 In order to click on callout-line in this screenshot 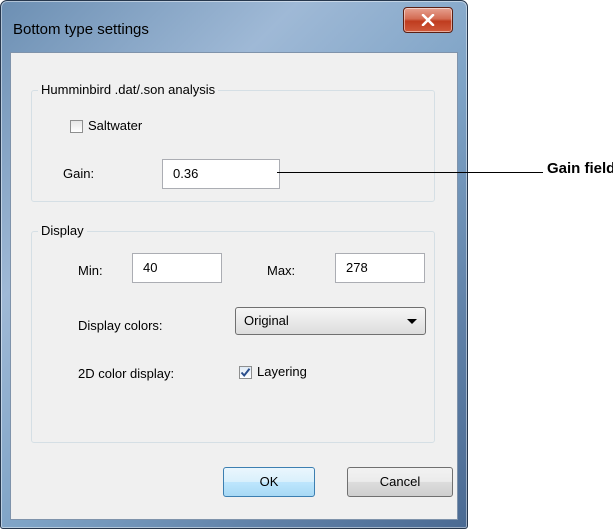, I will do `click(410, 172)`.